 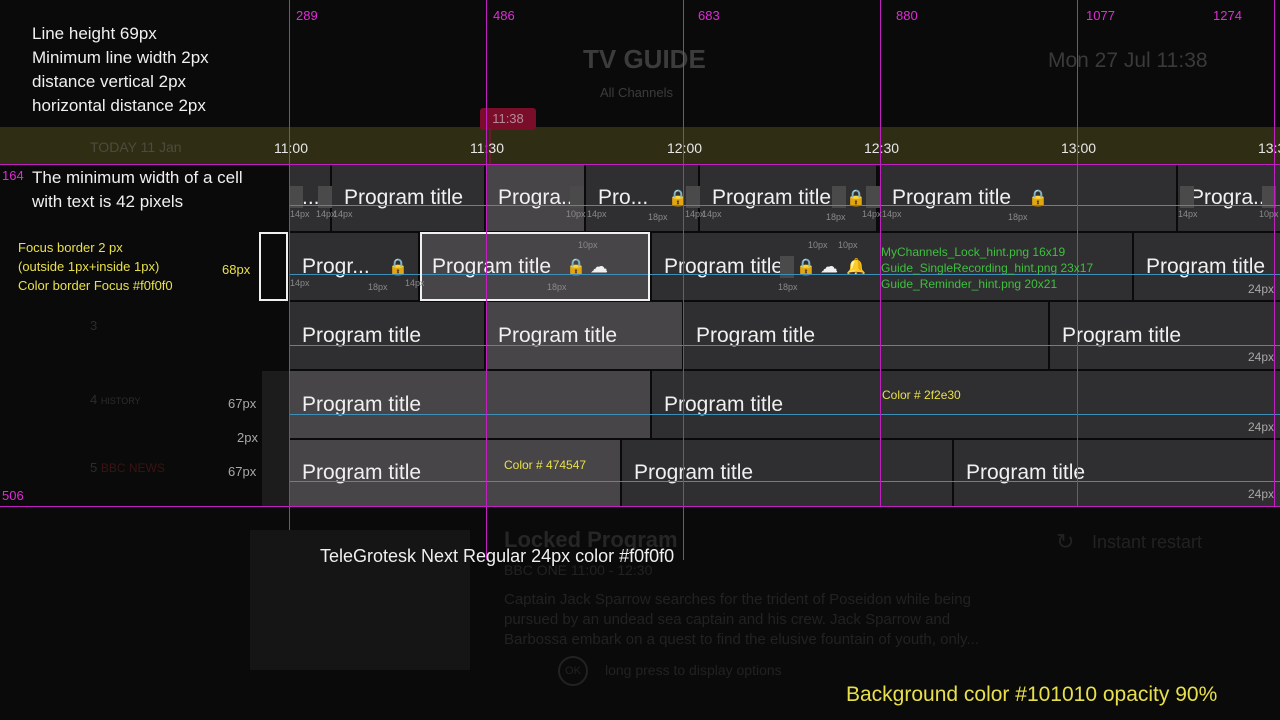 What do you see at coordinates (130, 480) in the screenshot?
I see `channel-row-5: 5 BBC NEWS` at bounding box center [130, 480].